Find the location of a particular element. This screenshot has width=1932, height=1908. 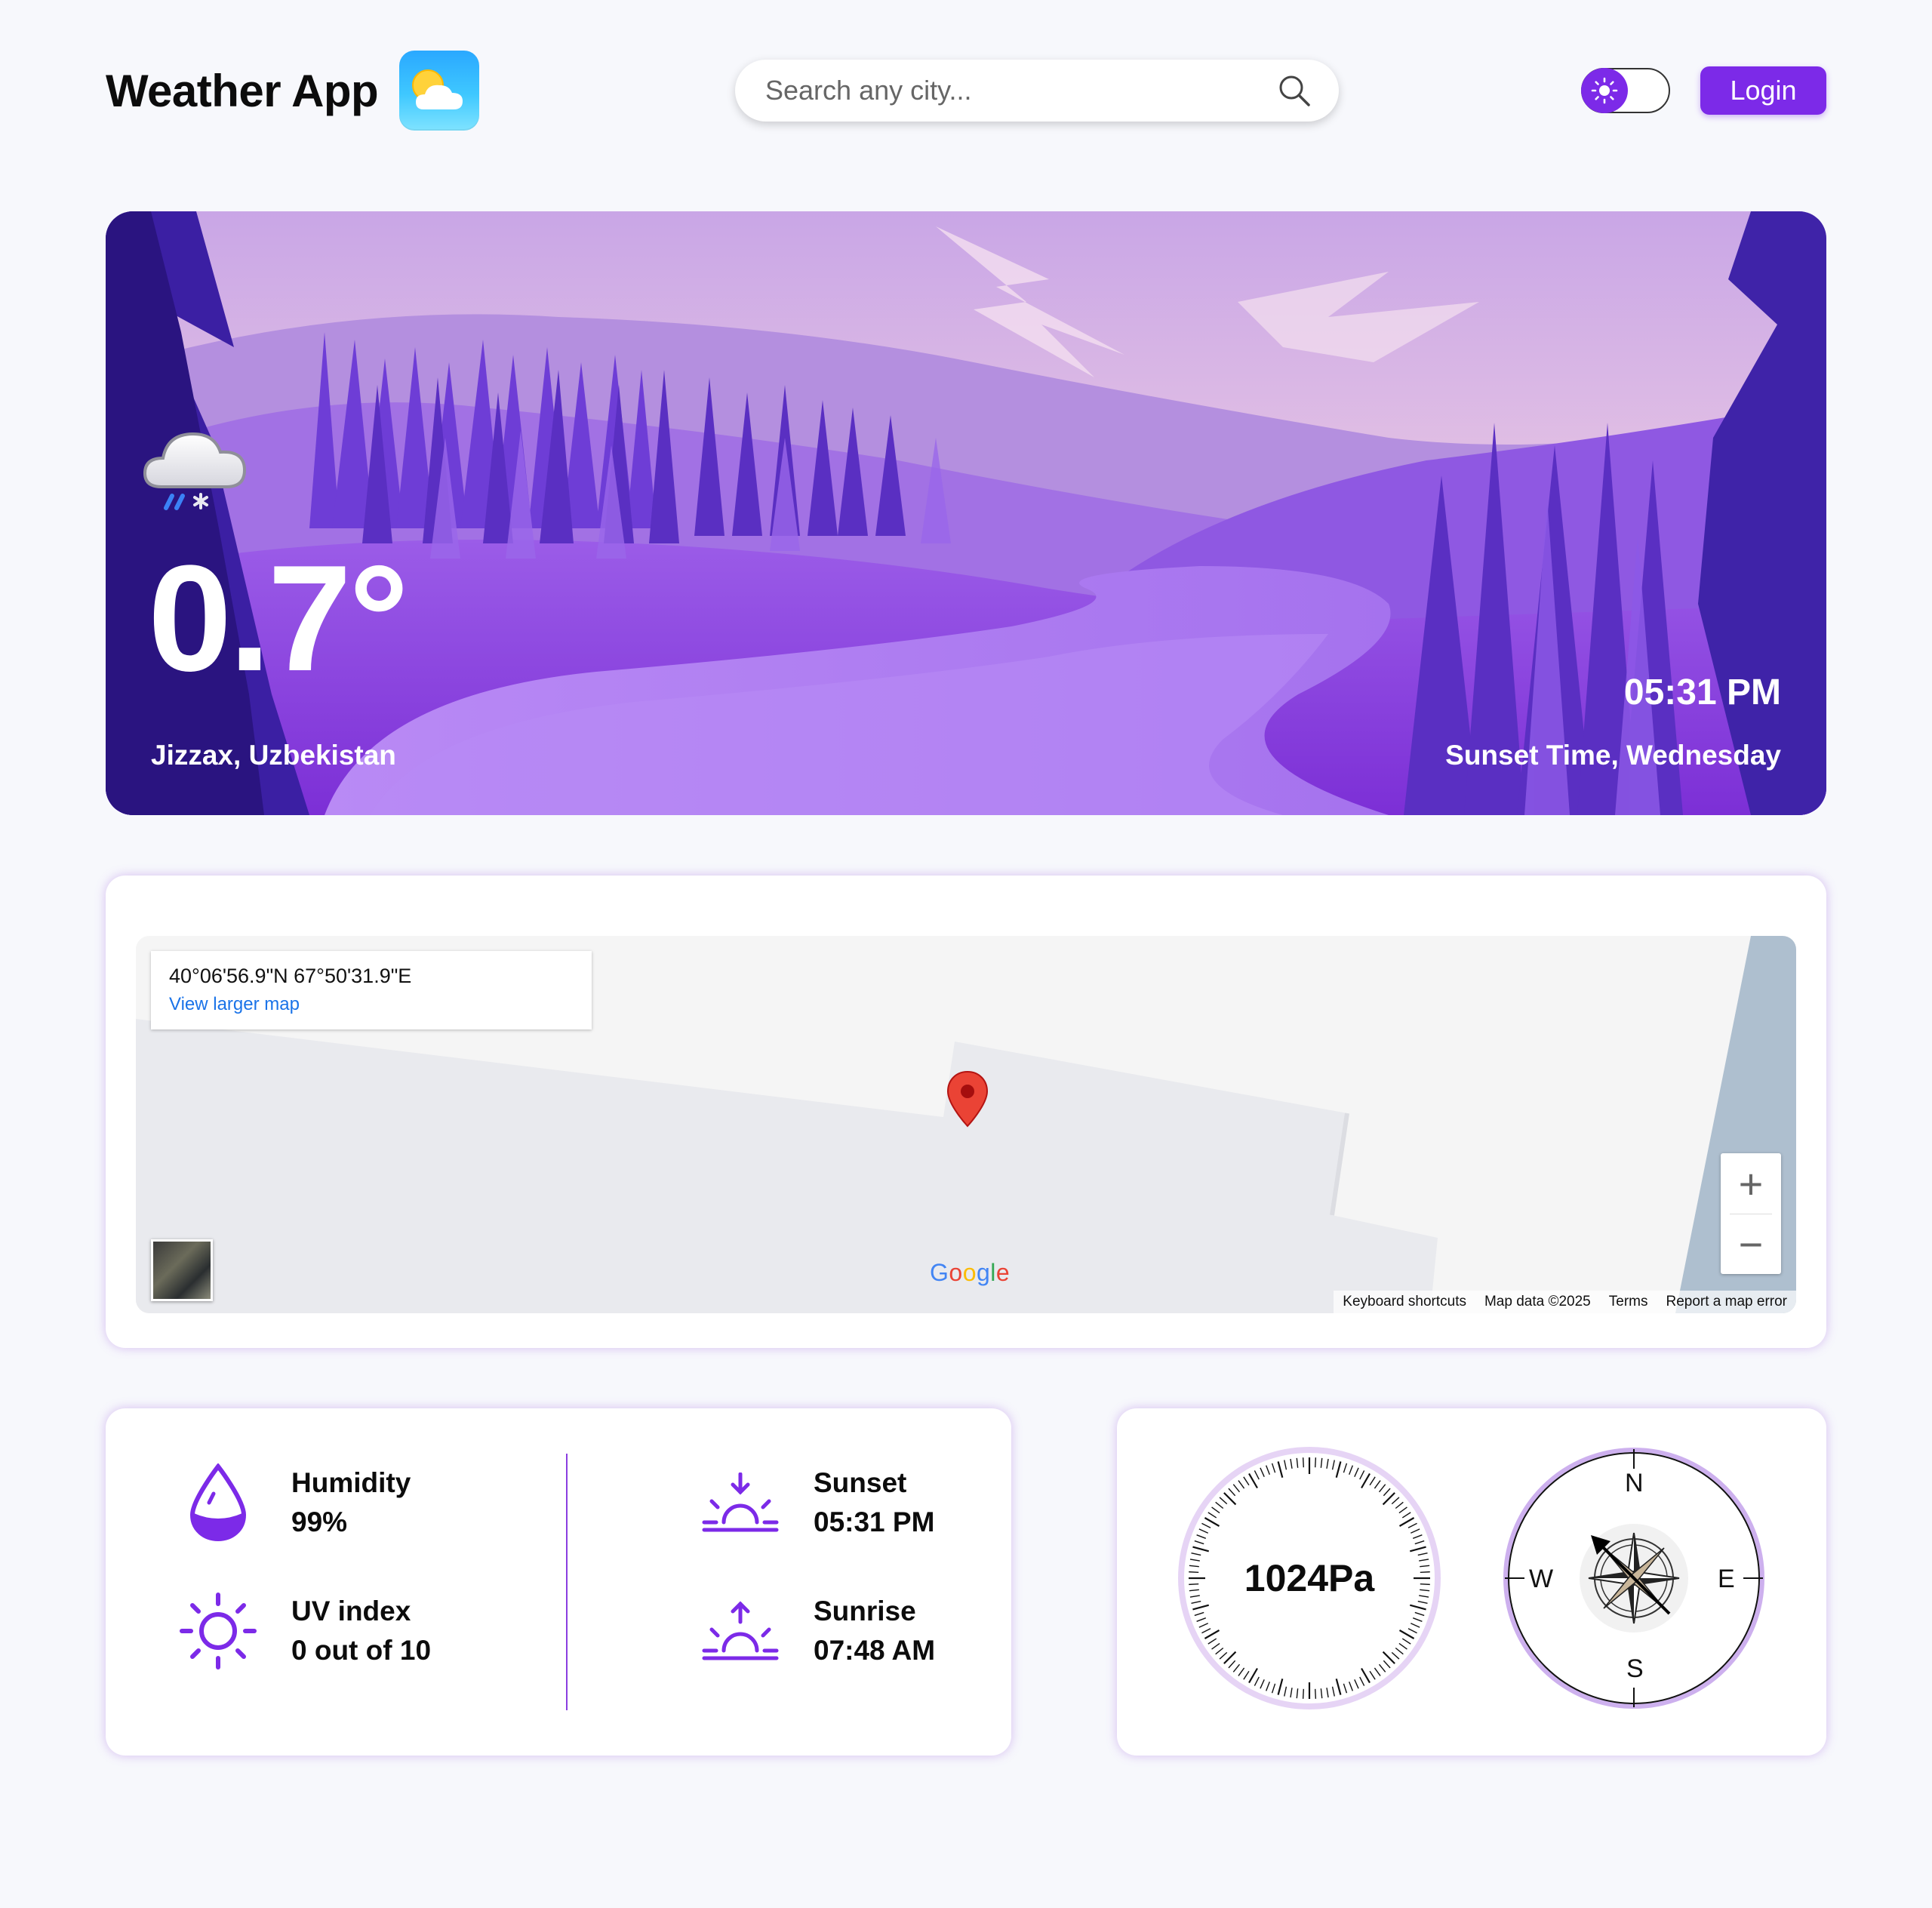

view-larger-map-link: View larger map is located at coordinates (371, 1004).